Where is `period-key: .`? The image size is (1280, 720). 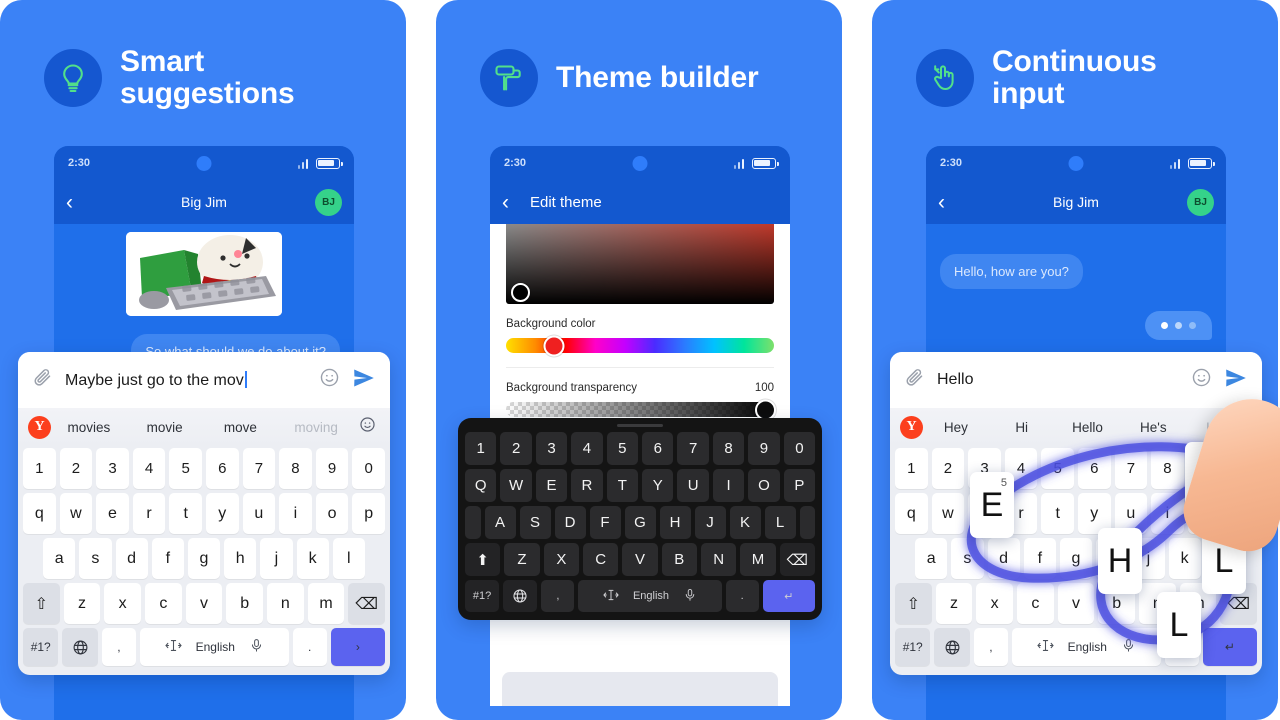
period-key: . is located at coordinates (309, 647).